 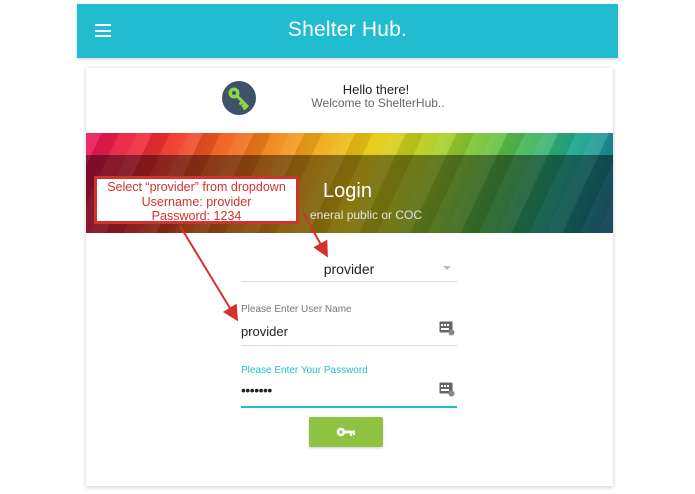 I want to click on greeting-subtitle: Welcome to ShelterHub.., so click(x=378, y=103).